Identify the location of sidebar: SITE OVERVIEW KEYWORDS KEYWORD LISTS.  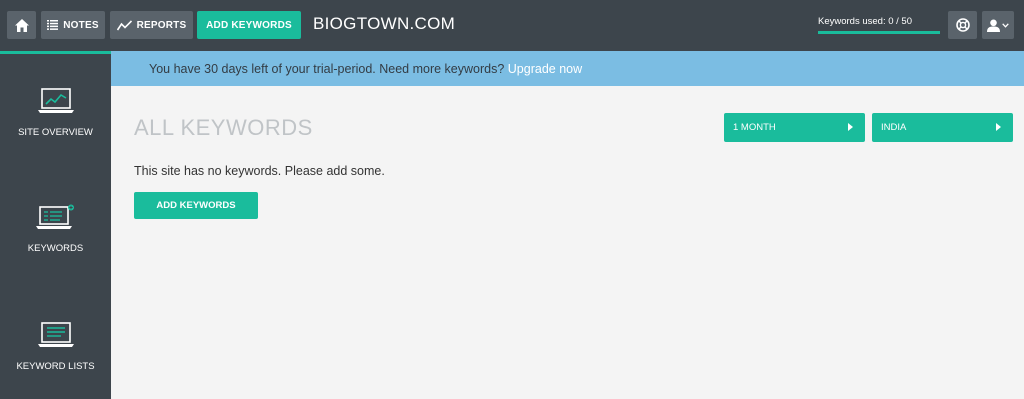
(55, 225).